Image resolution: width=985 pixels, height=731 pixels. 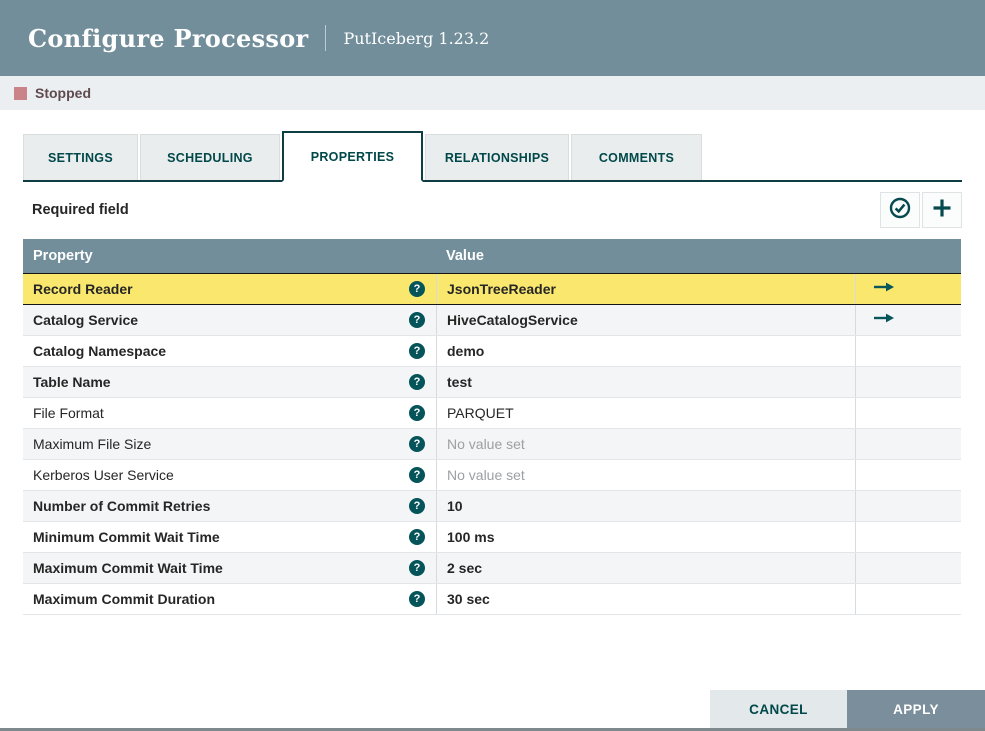 What do you see at coordinates (466, 351) in the screenshot?
I see `property-value: demo` at bounding box center [466, 351].